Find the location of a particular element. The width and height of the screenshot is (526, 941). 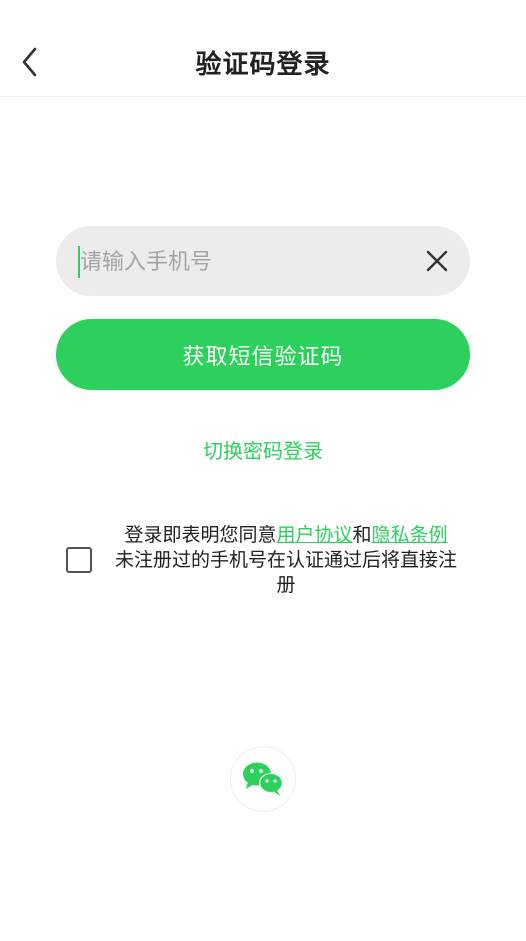

agreement-section: 登录即表明您同意用户协议和隐私条例 未注册过的手机号在认证通过后将直接注册 is located at coordinates (271, 563).